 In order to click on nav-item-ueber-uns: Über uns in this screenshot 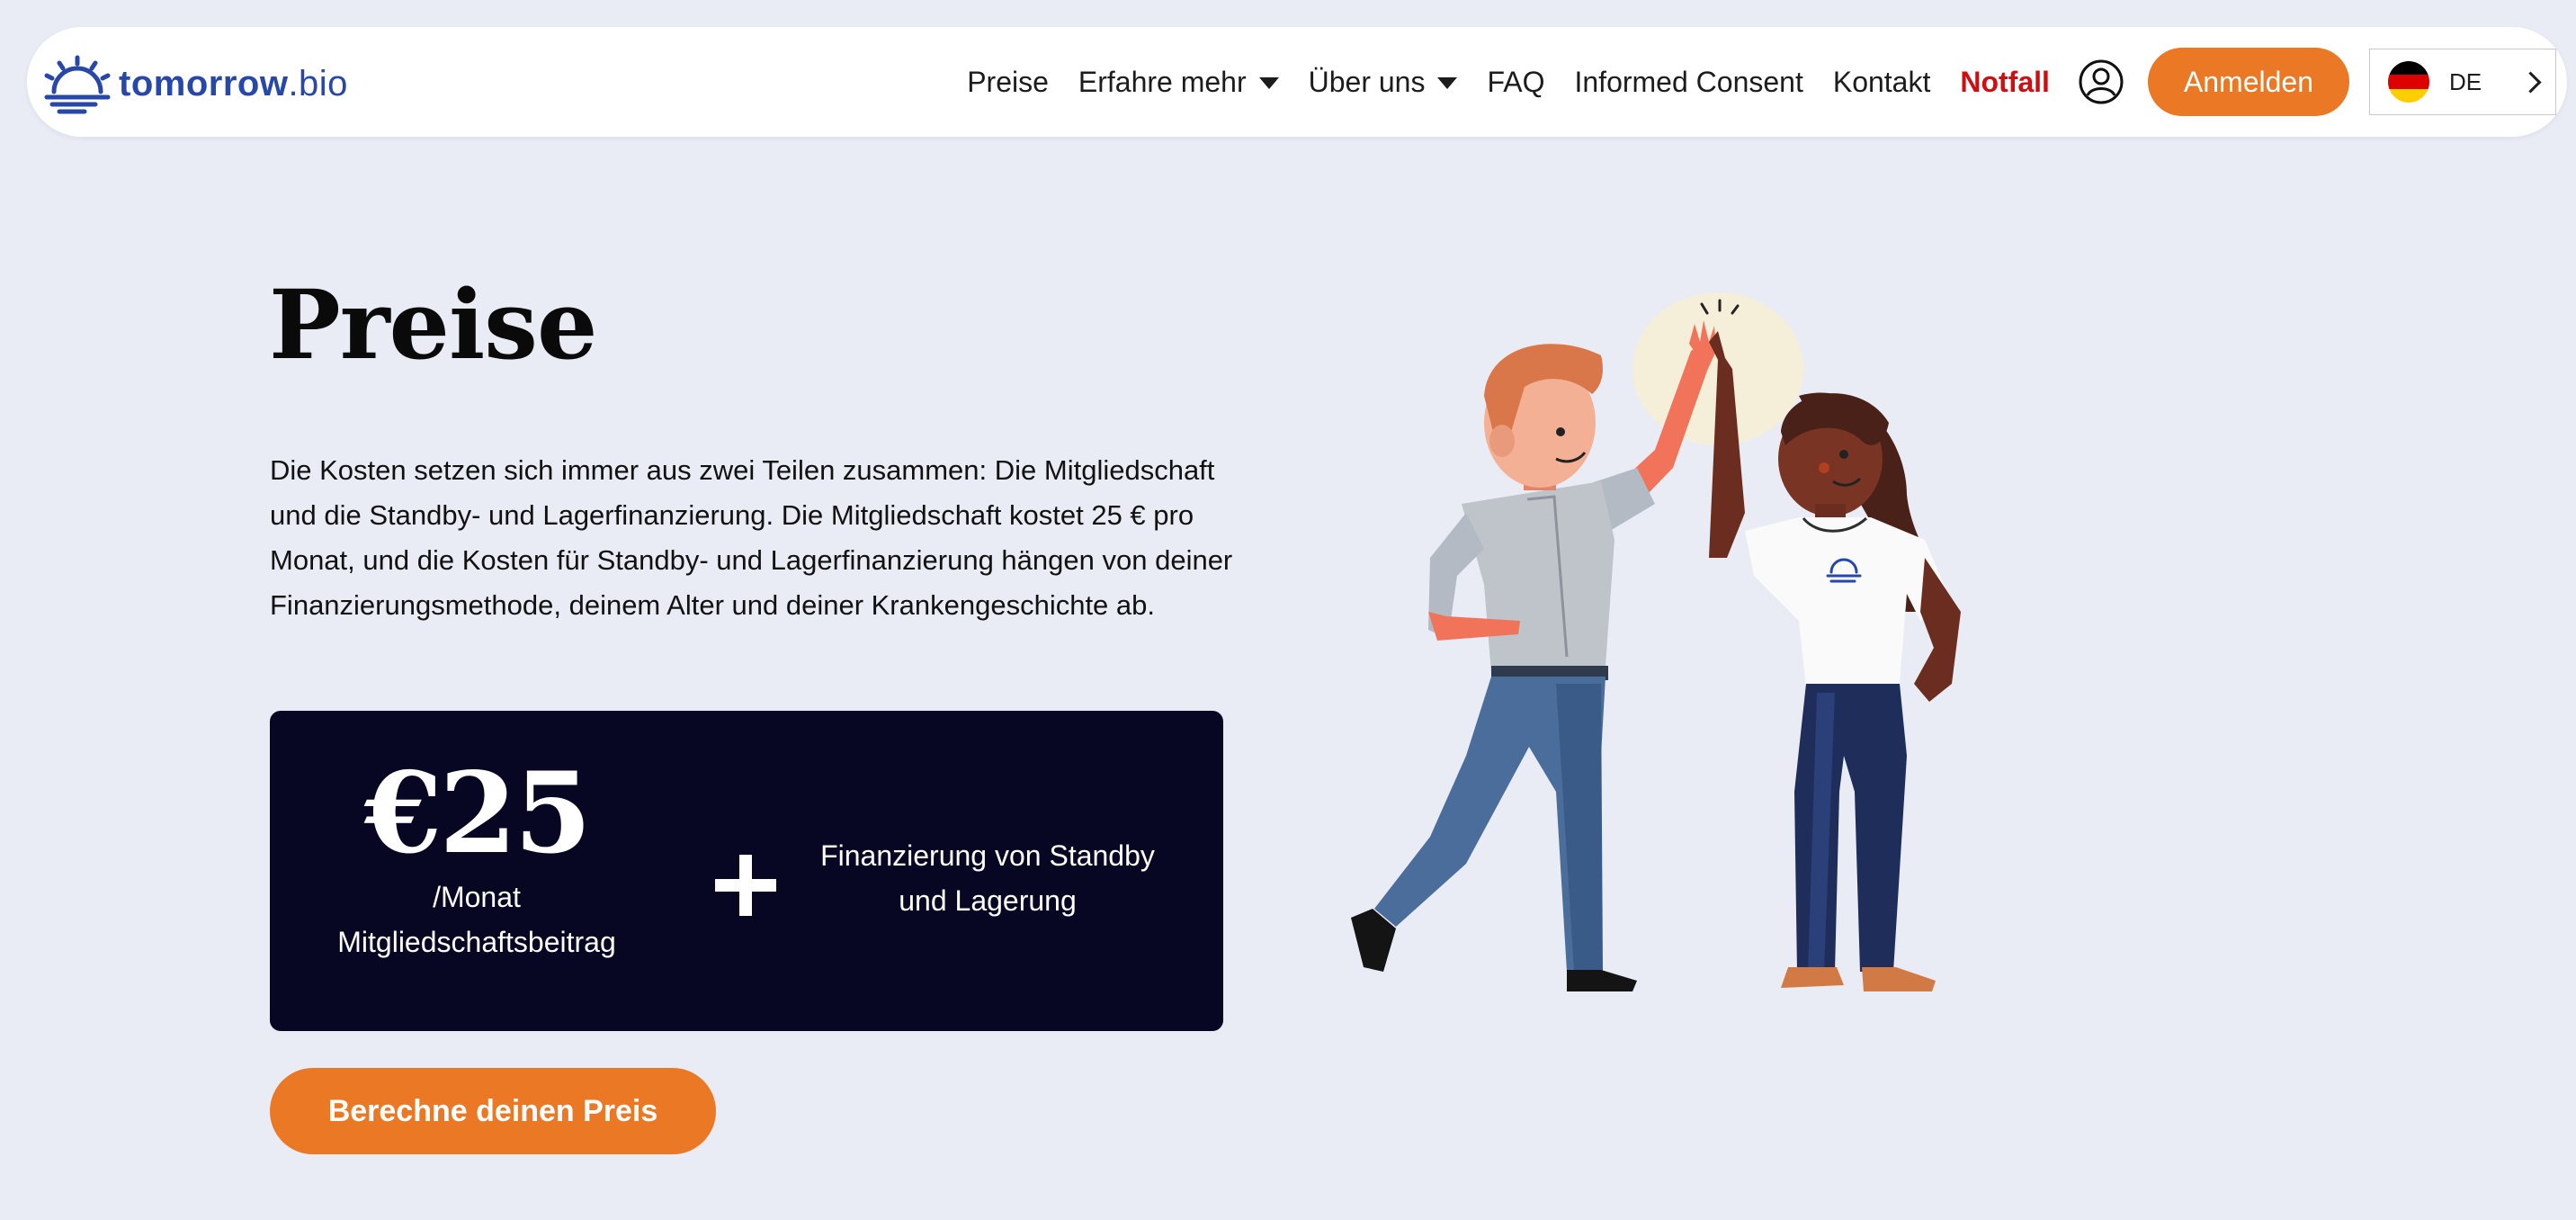, I will do `click(1383, 82)`.